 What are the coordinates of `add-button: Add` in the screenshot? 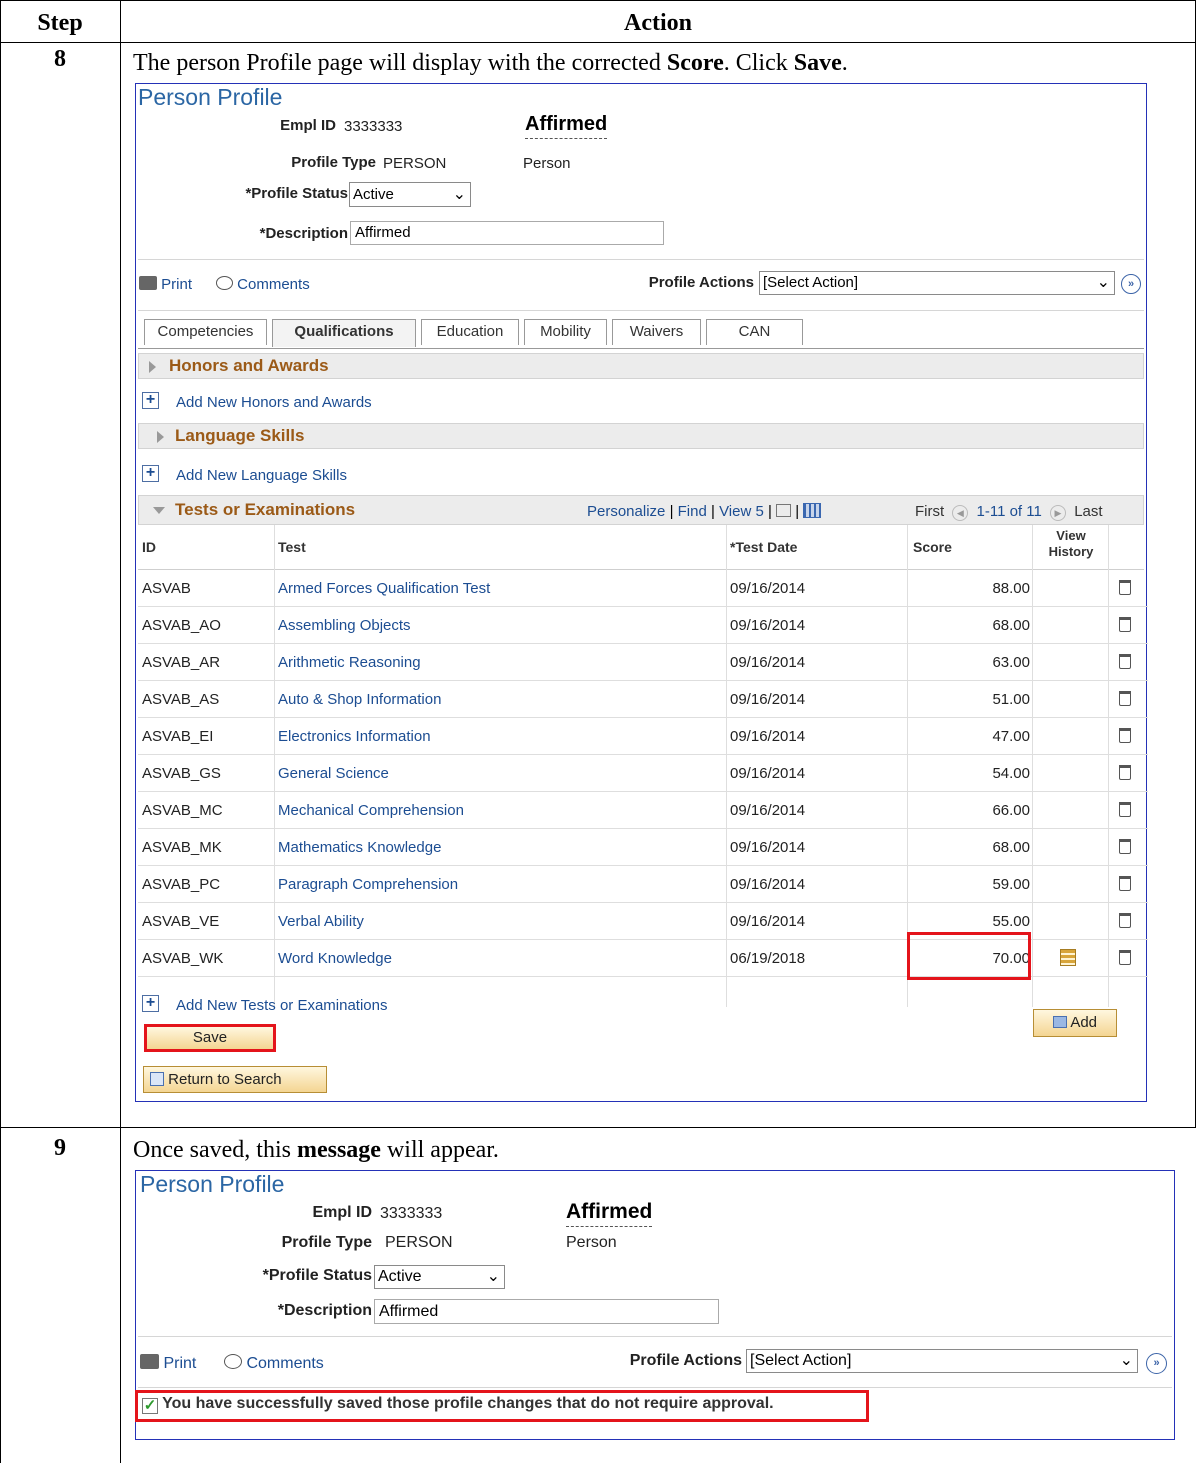 It's located at (1075, 1023).